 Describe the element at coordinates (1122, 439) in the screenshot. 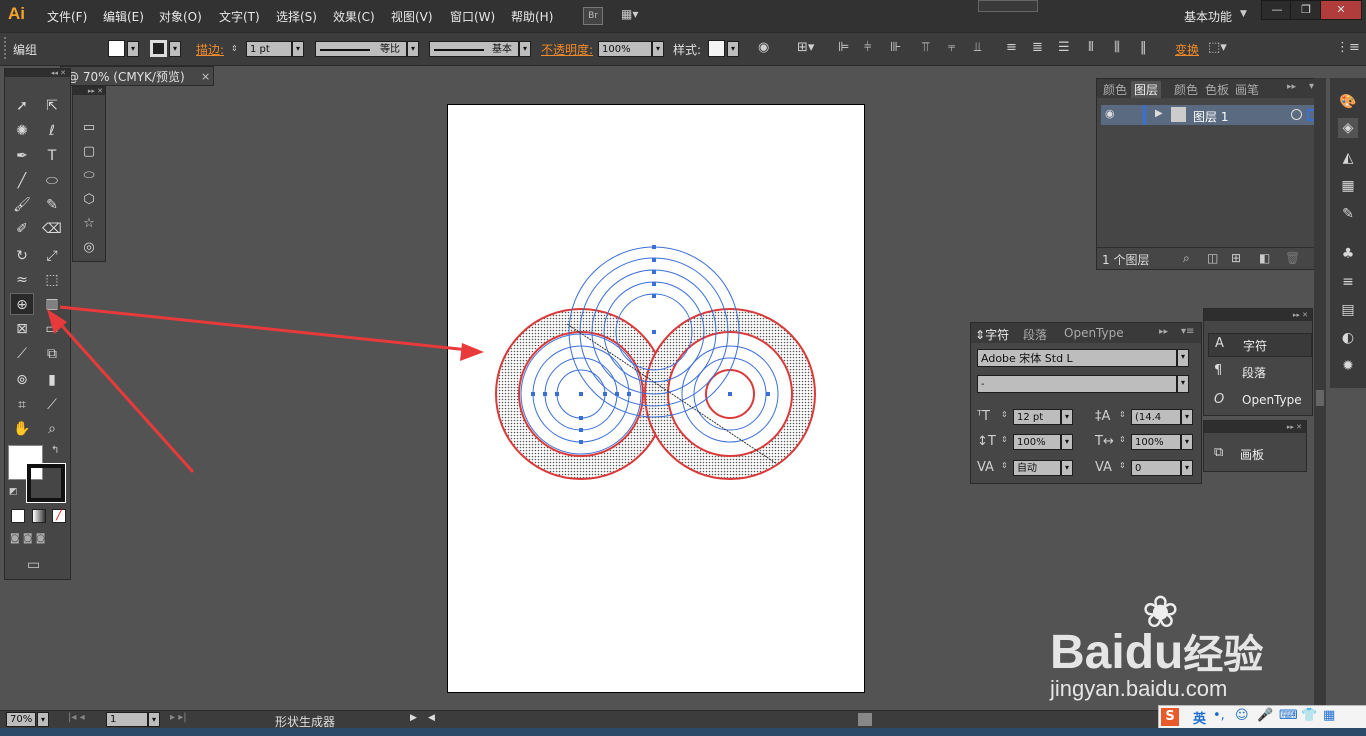

I see `horizontal-scale-stepper: ⇕` at that location.